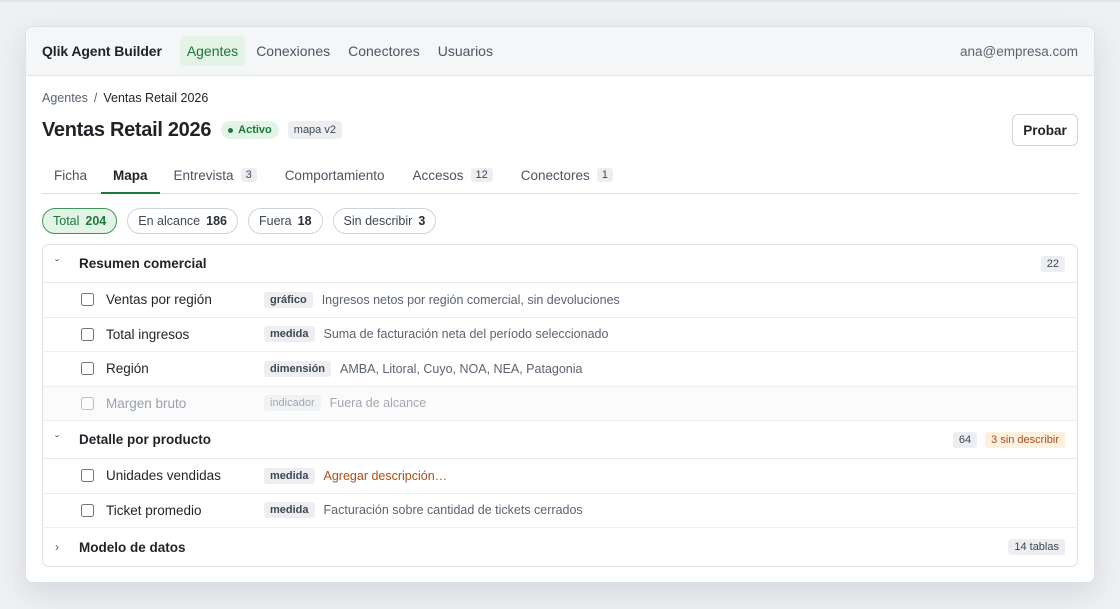 The width and height of the screenshot is (1120, 609). Describe the element at coordinates (384, 51) in the screenshot. I see `nav-item-conectores: Conectores` at that location.